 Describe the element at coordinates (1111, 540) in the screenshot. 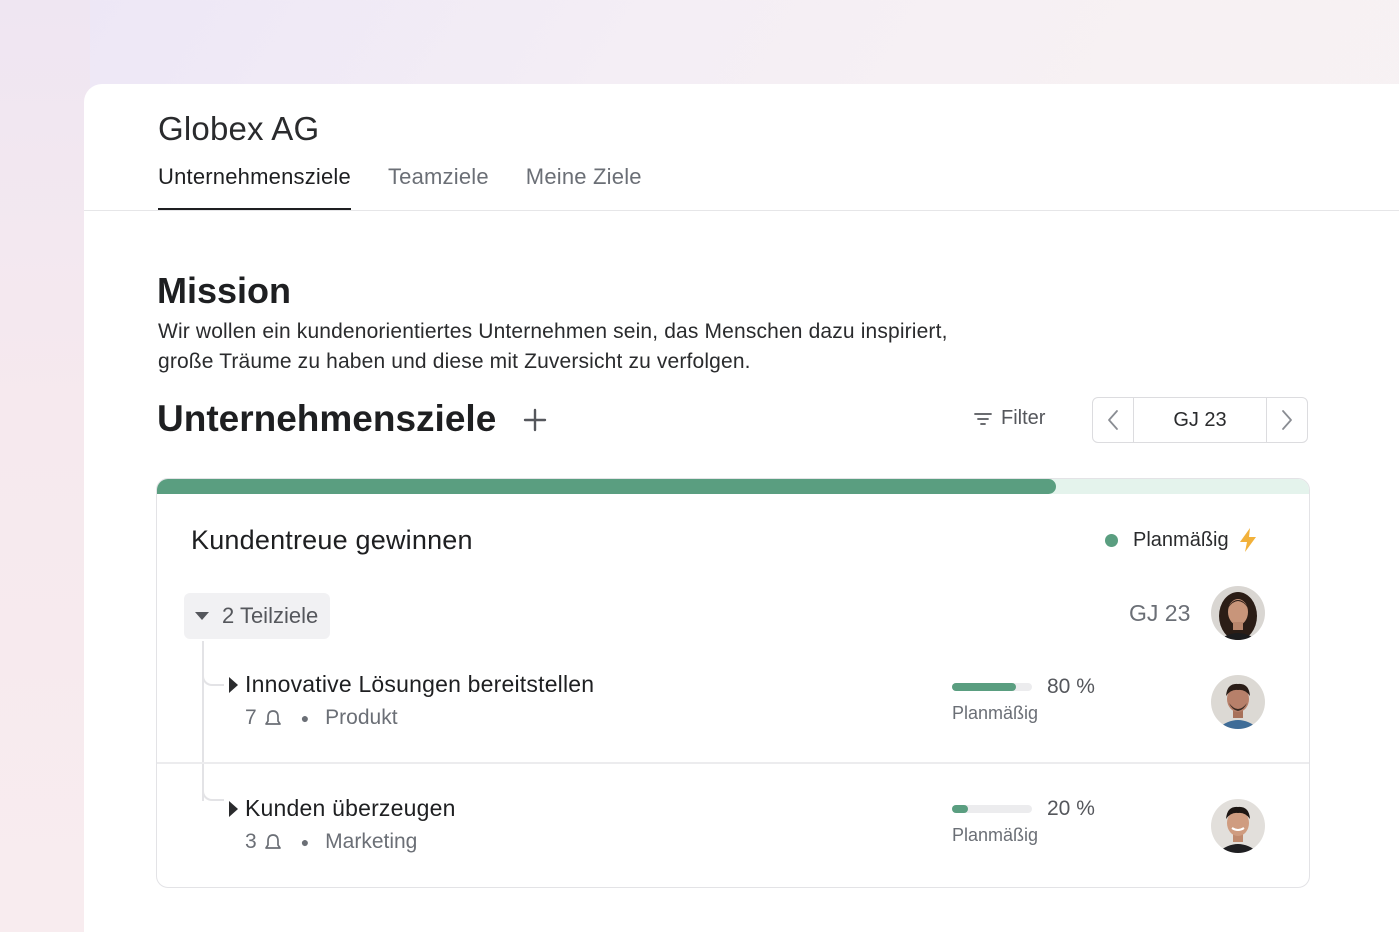

I see `status-dot` at that location.